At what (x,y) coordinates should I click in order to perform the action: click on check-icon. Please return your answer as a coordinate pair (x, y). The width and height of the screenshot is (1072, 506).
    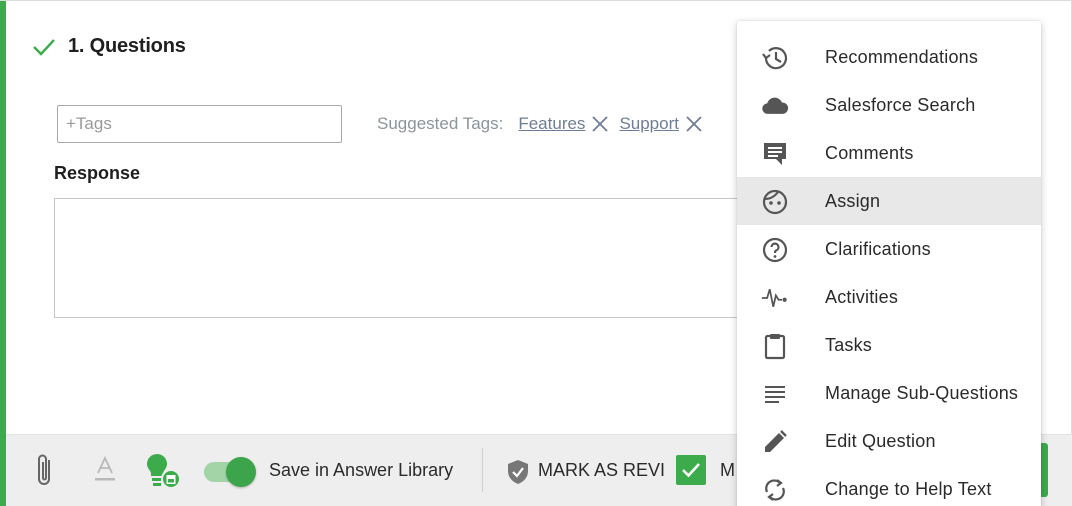
    Looking at the image, I should click on (44, 47).